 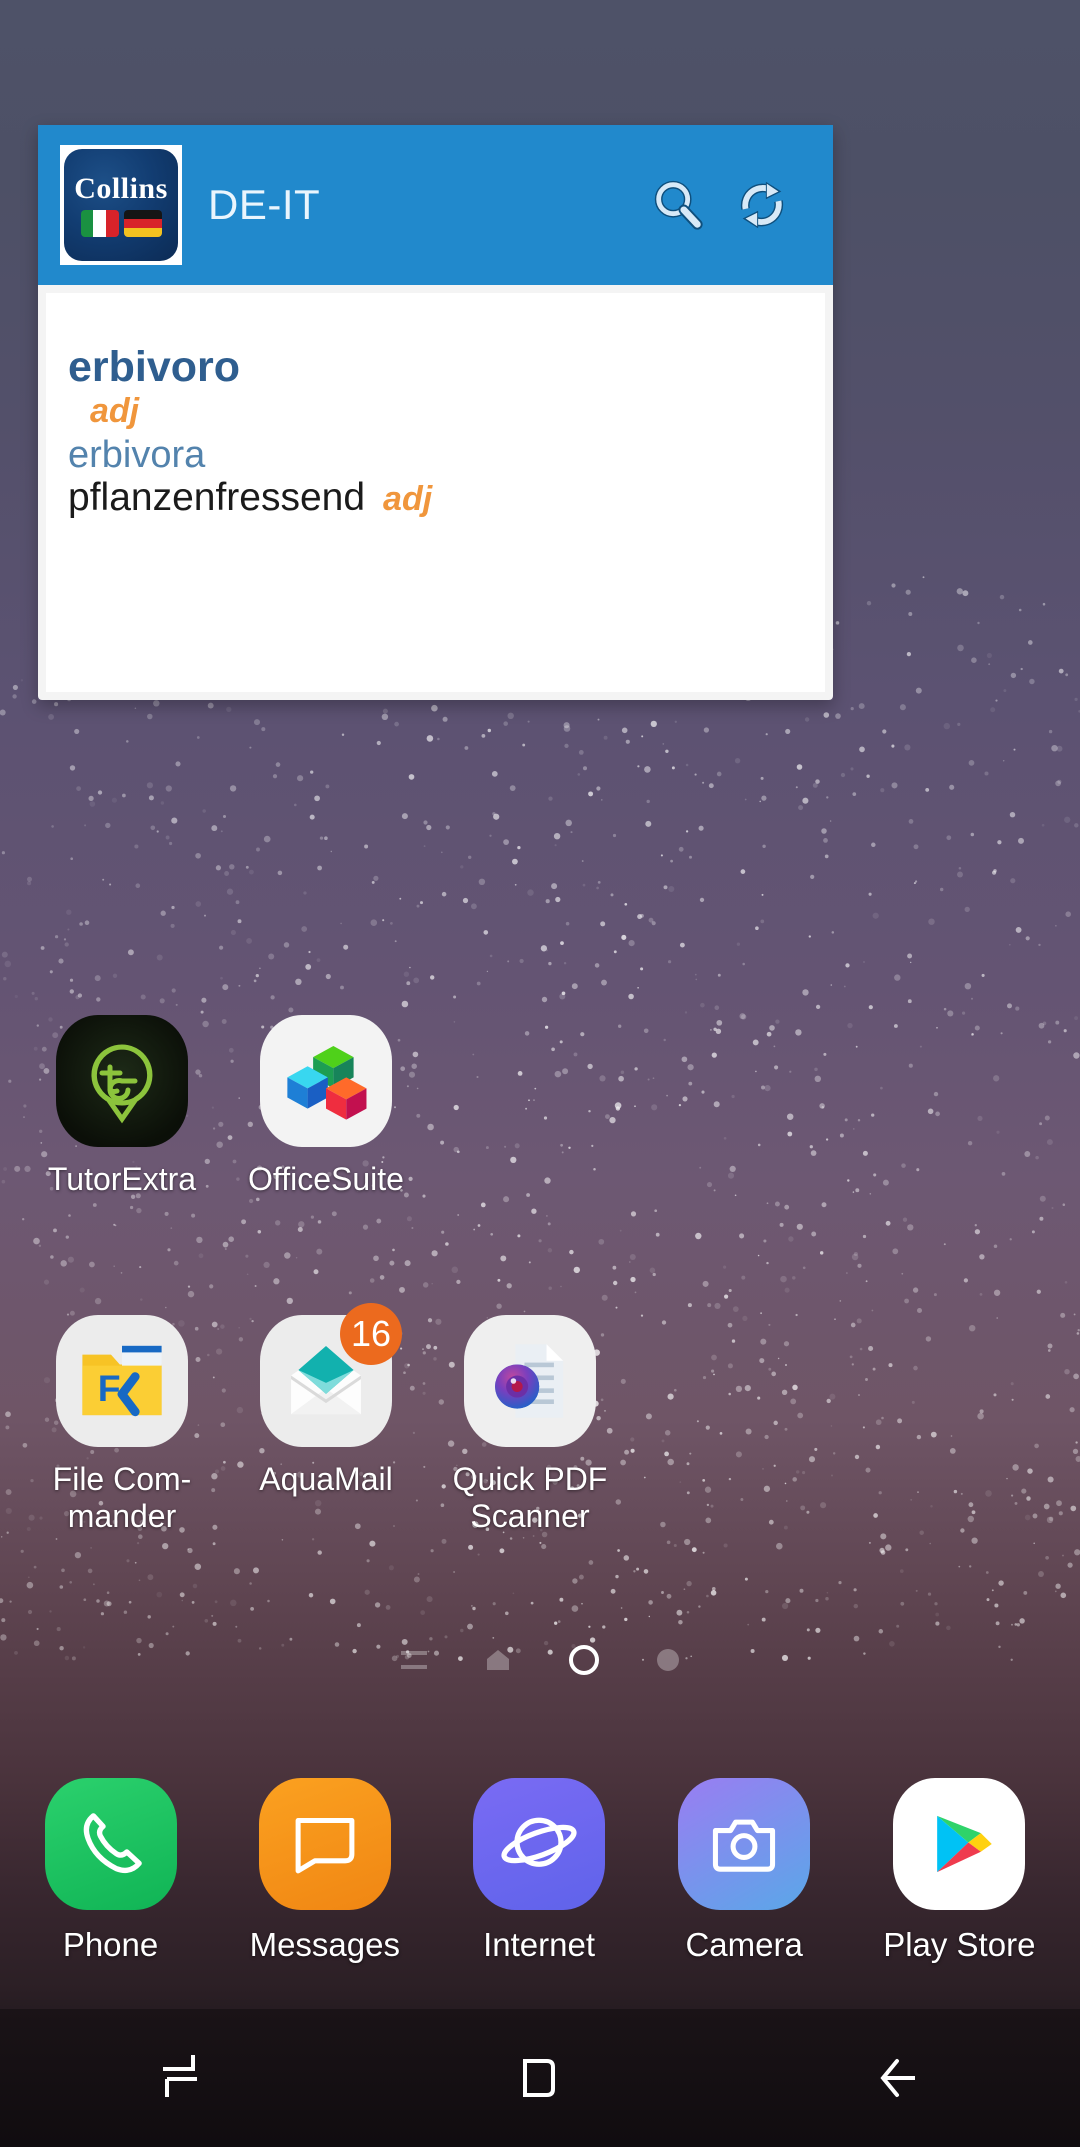 I want to click on dock-camera: Camera, so click(x=744, y=1871).